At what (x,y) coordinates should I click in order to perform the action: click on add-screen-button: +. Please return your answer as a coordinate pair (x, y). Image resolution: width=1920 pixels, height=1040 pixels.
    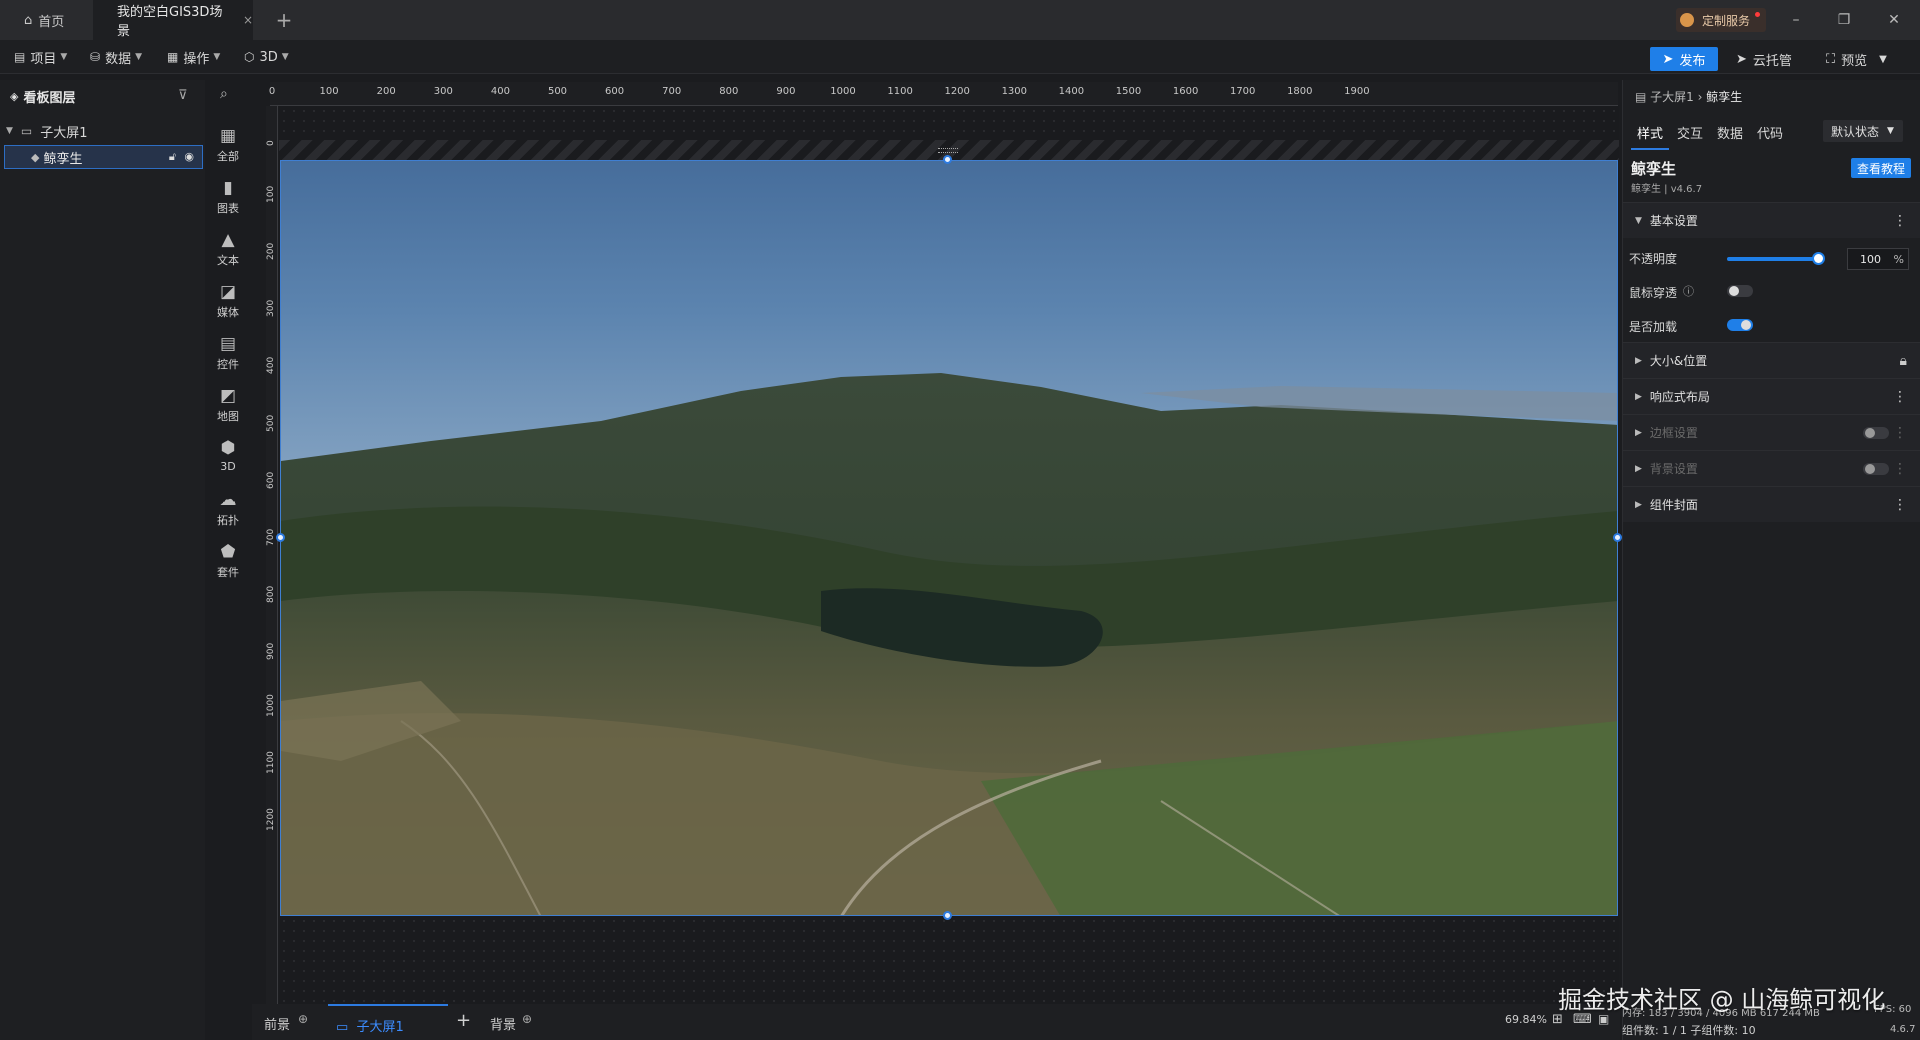
    Looking at the image, I should click on (463, 1020).